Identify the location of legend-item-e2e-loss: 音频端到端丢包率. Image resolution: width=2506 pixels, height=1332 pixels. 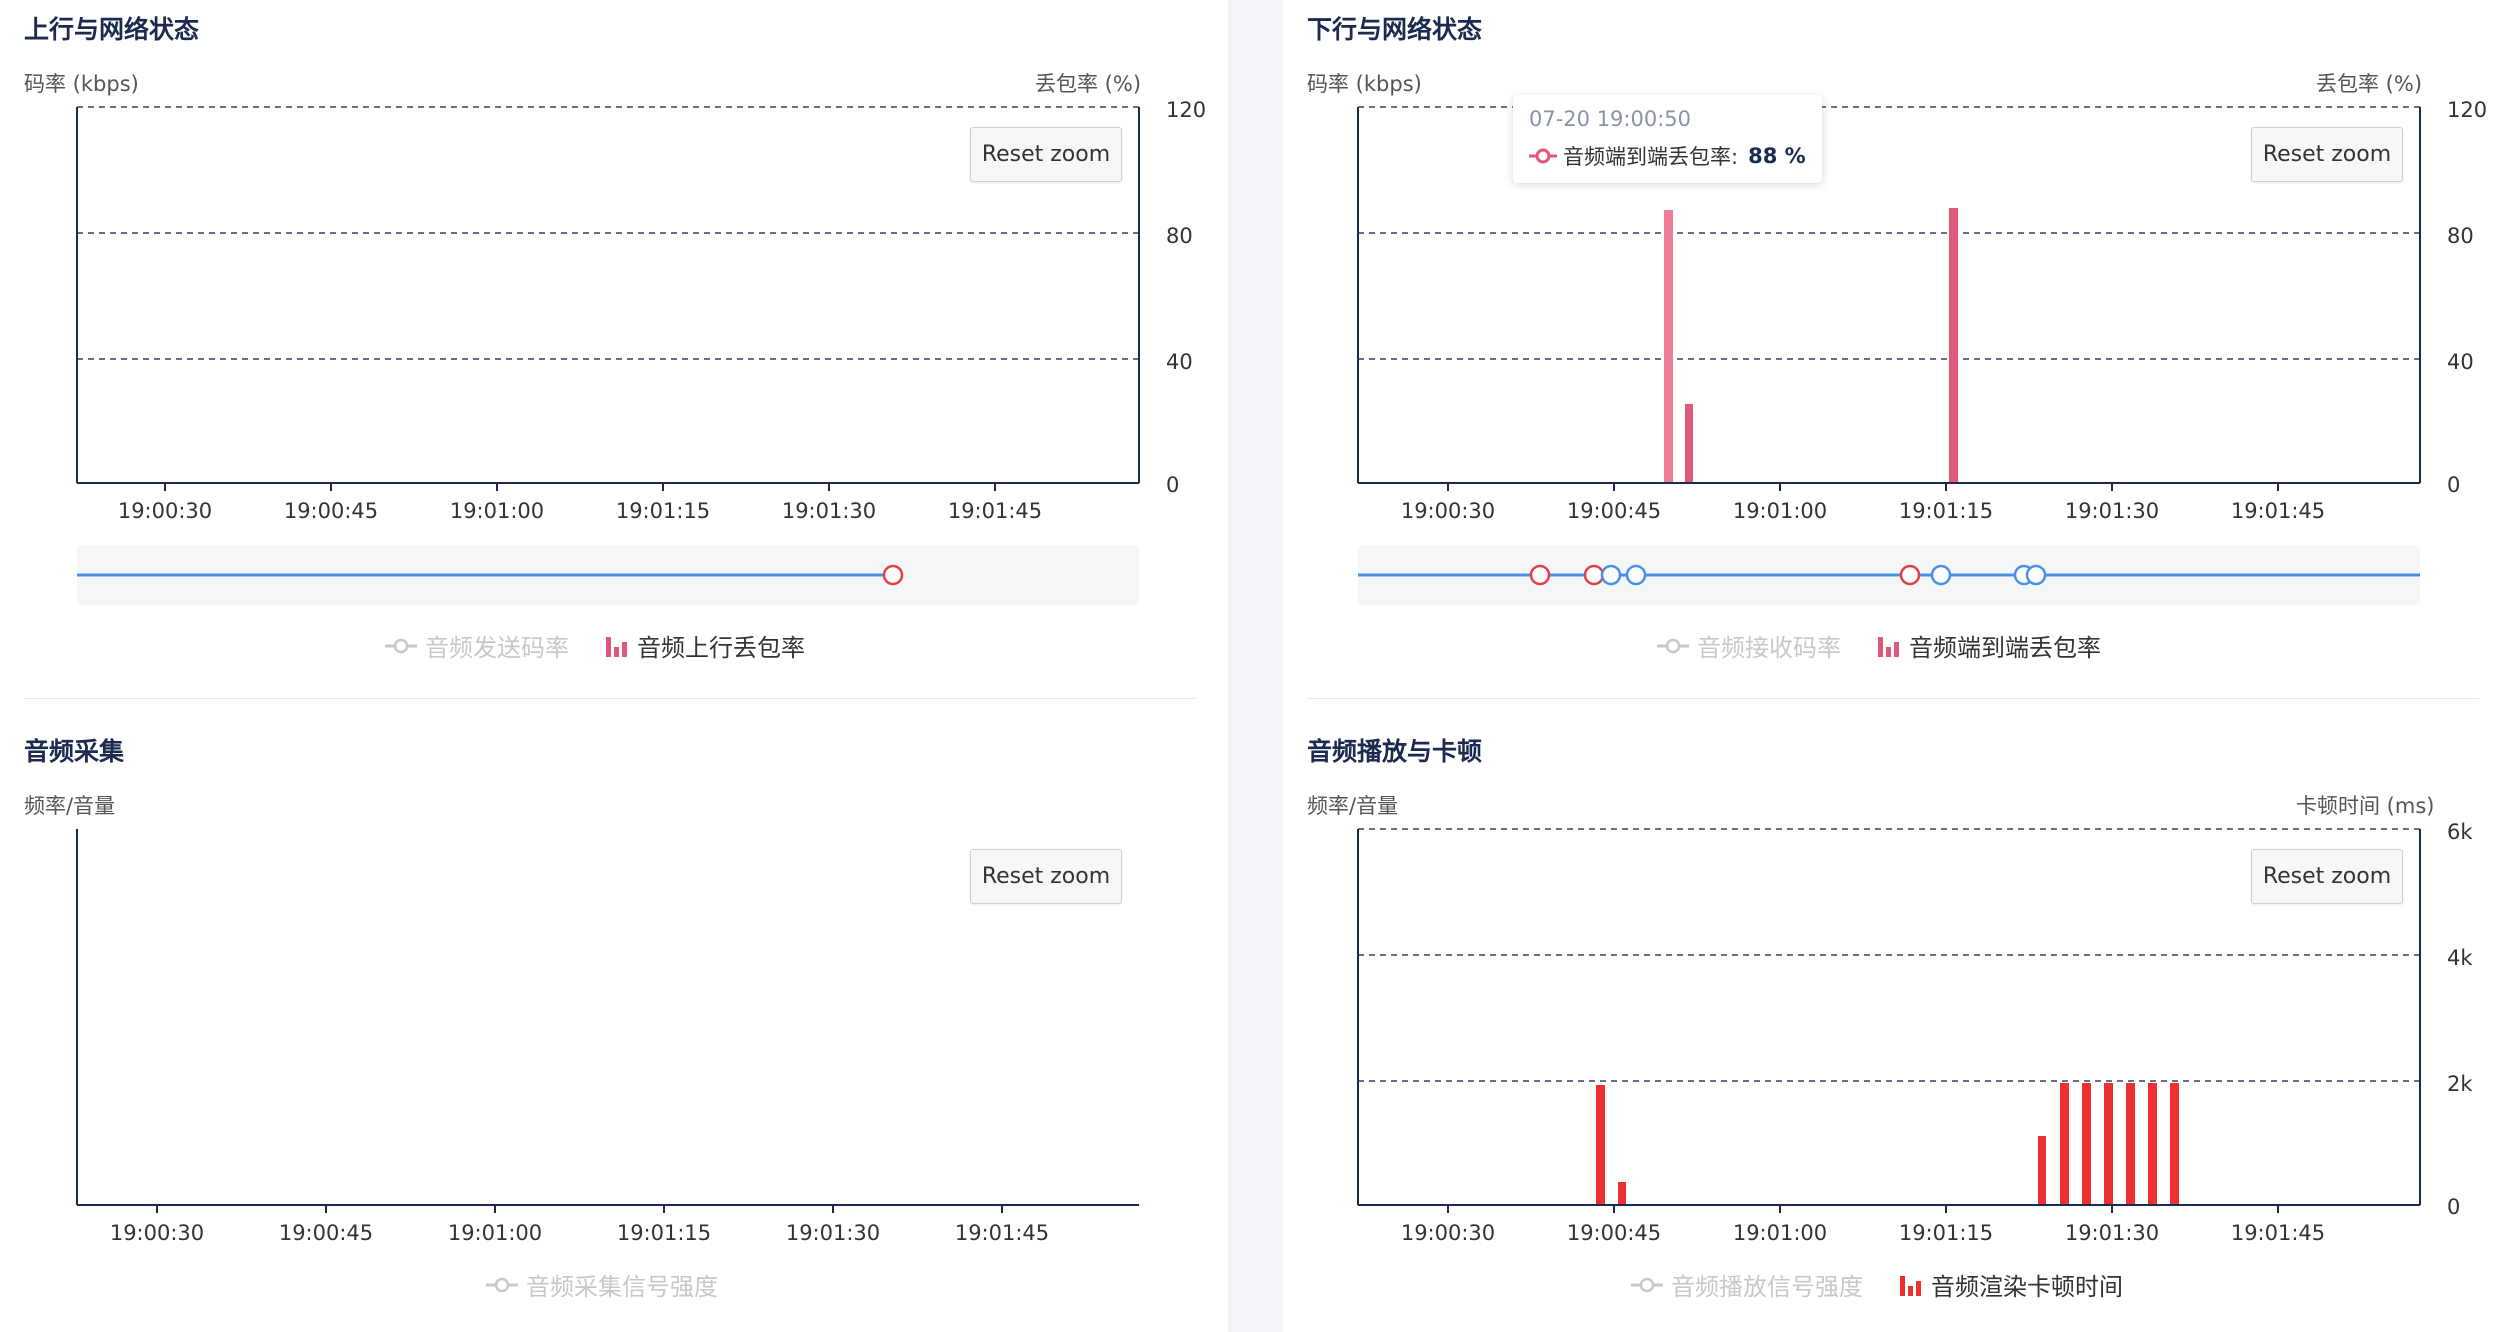
(1989, 645).